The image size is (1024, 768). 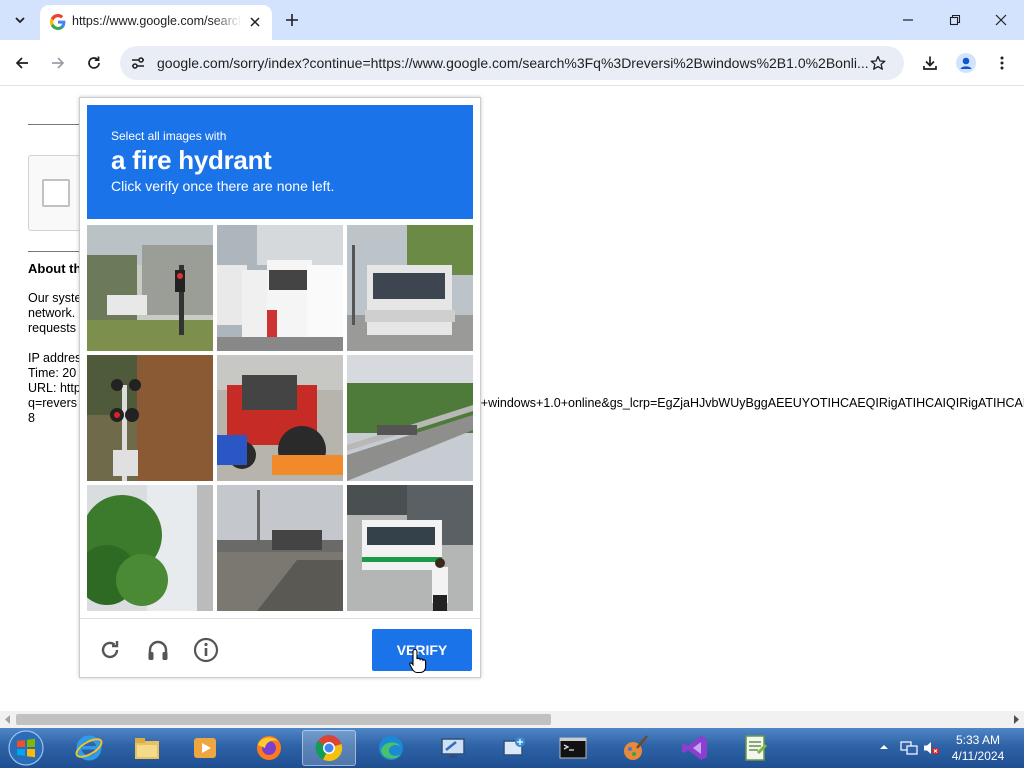 What do you see at coordinates (909, 748) in the screenshot?
I see `network-tray-icon` at bounding box center [909, 748].